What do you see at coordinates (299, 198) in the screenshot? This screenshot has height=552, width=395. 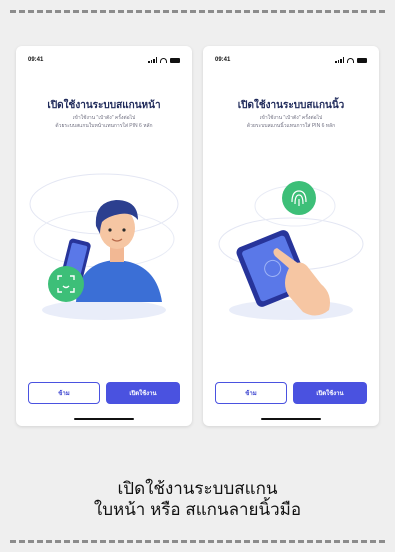 I see `fingerprint-icon` at bounding box center [299, 198].